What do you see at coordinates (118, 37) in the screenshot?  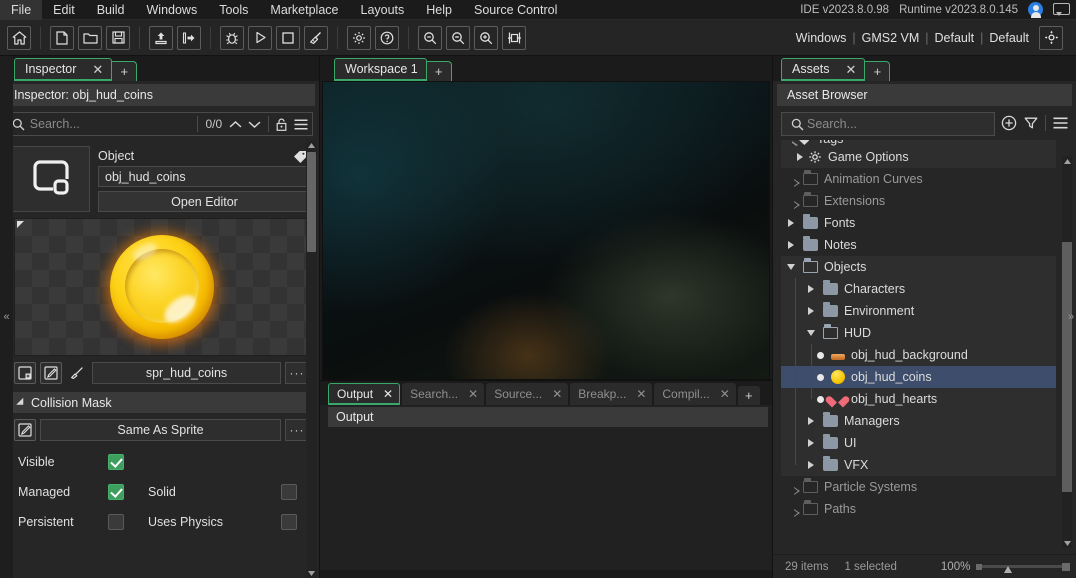 I see `save-icon` at bounding box center [118, 37].